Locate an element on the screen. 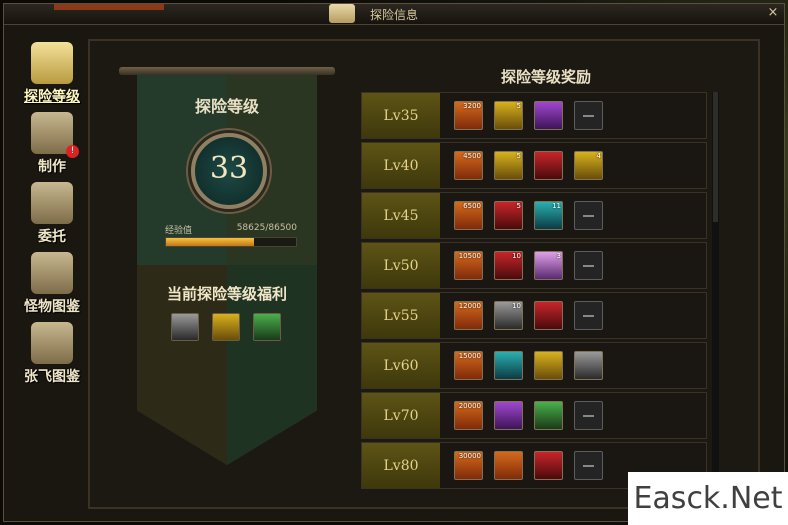 This screenshot has height=525, width=788. reward-level-label: Lv70 is located at coordinates (401, 415).